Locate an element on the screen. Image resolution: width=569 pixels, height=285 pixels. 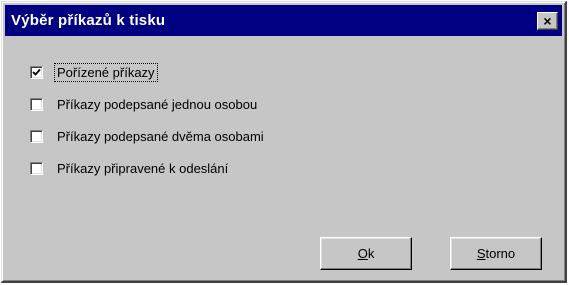
title-bar: Výběr příkazů k tisku × is located at coordinates (283, 20).